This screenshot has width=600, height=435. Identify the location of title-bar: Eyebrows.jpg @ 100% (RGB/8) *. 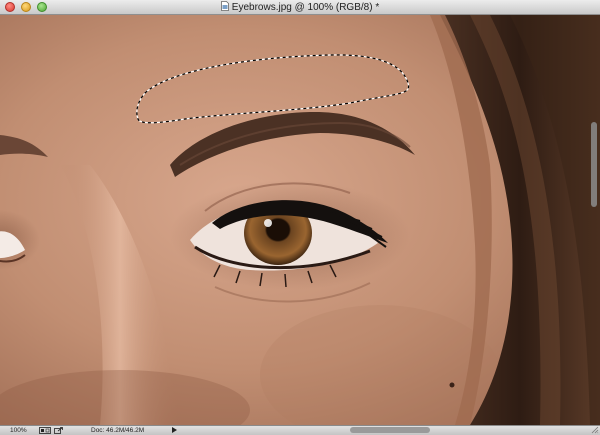
(300, 7).